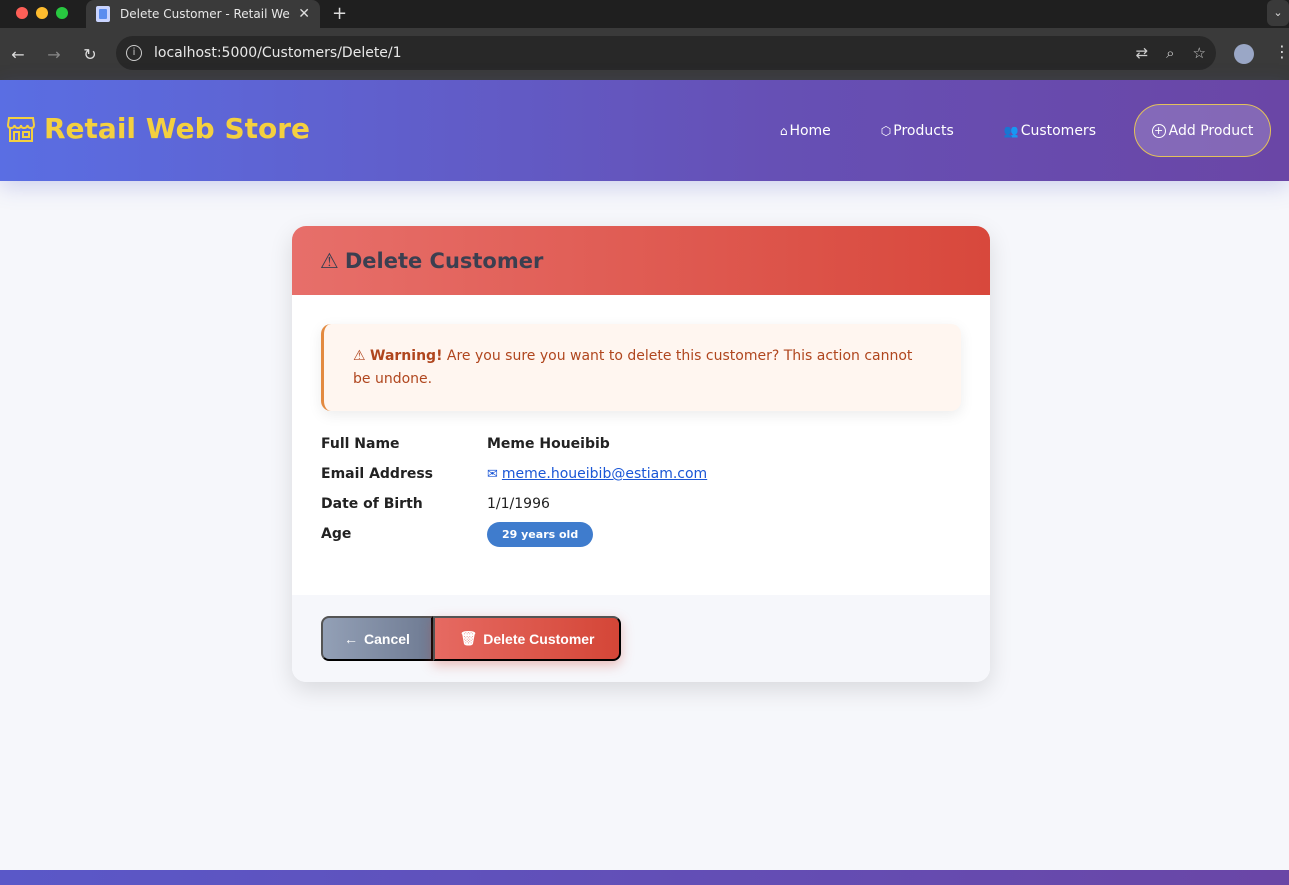  Describe the element at coordinates (1058, 130) in the screenshot. I see `nav-customers-label: Customers` at that location.